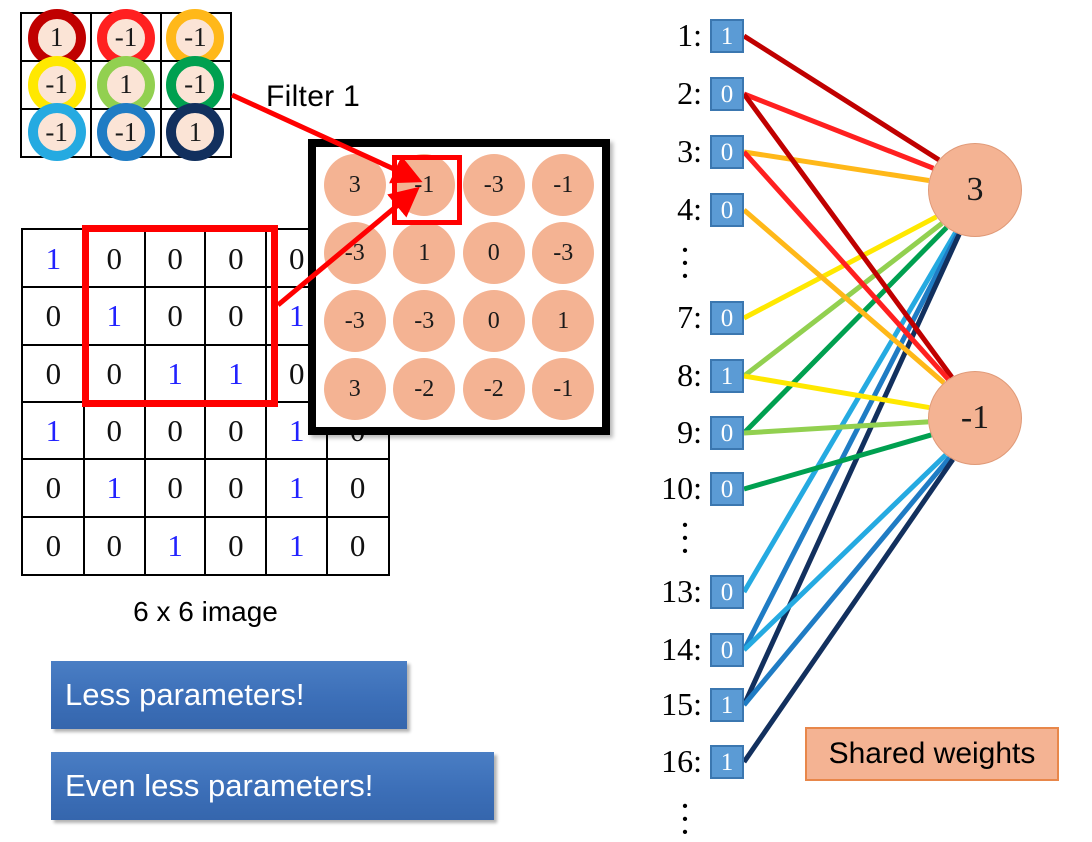 Image resolution: width=1092 pixels, height=842 pixels. Describe the element at coordinates (689, 317) in the screenshot. I see `input-label-5: 7:` at that location.